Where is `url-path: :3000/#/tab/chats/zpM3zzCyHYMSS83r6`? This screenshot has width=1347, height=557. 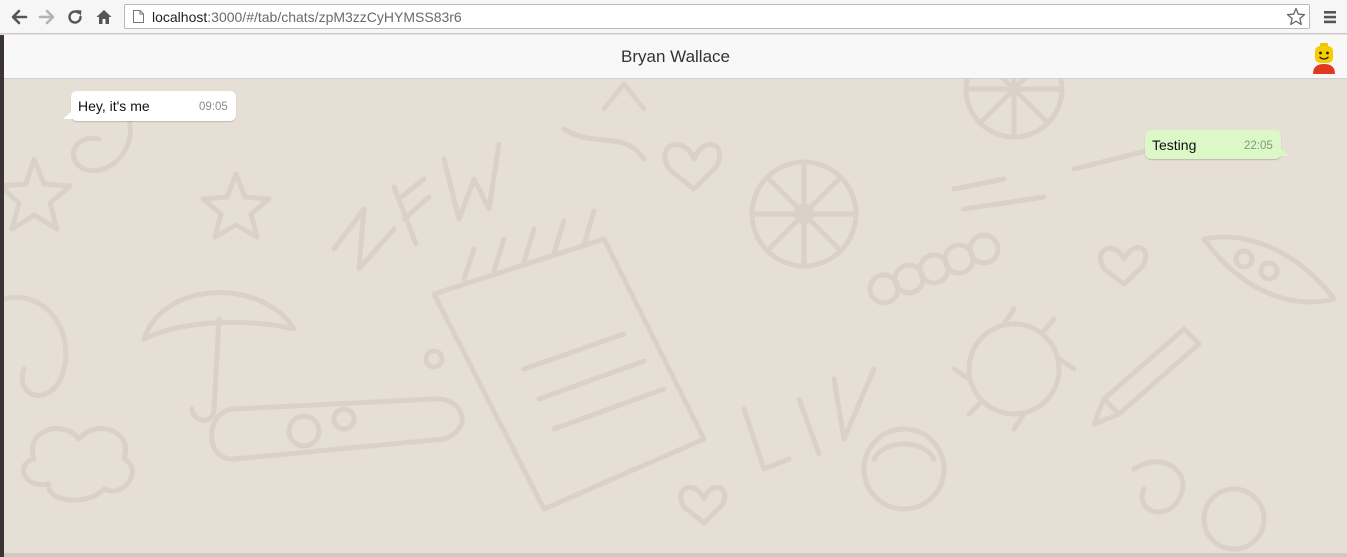
url-path: :3000/#/tab/chats/zpM3zzCyHYMSS83r6 is located at coordinates (334, 17).